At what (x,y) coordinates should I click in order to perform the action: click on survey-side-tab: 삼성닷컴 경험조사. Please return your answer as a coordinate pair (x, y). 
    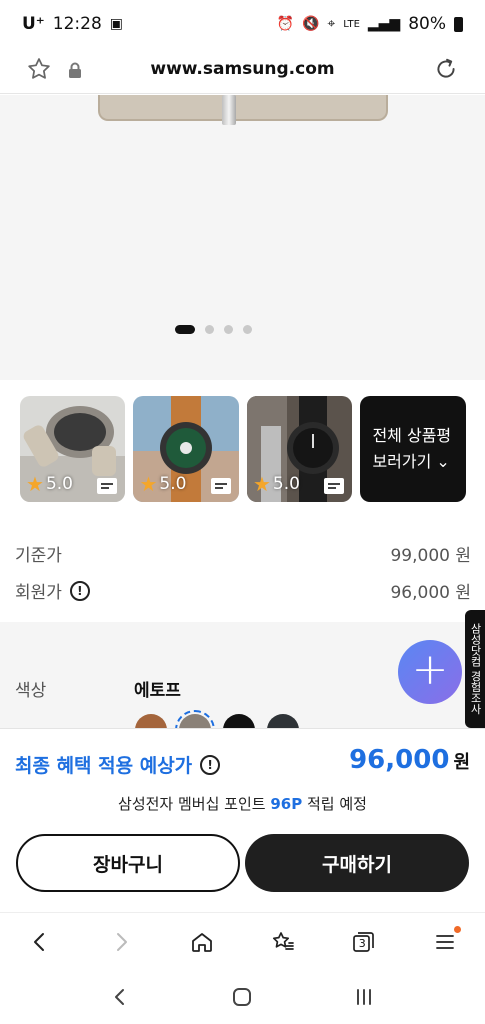
    Looking at the image, I should click on (475, 669).